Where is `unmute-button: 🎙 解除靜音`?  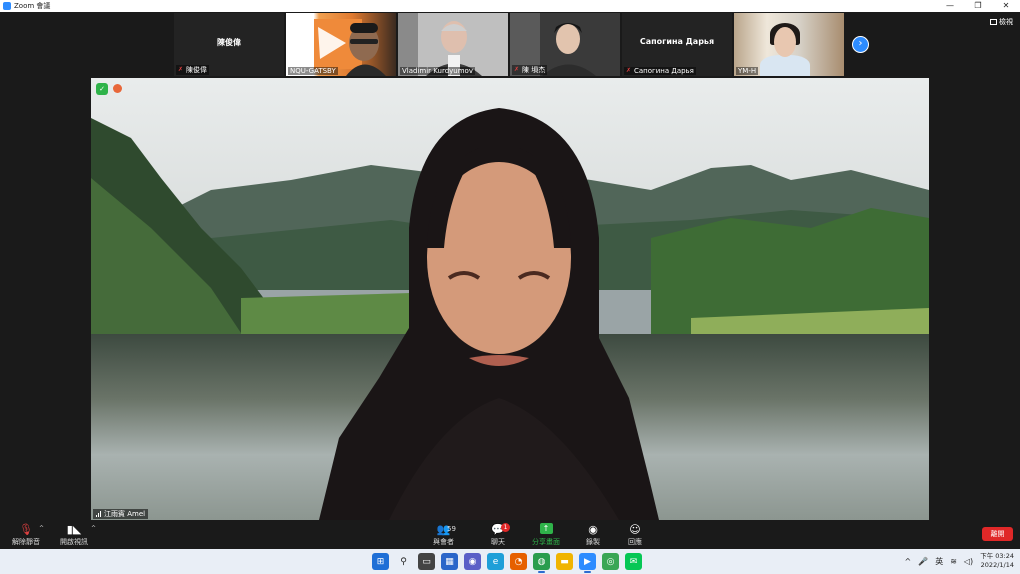 unmute-button: 🎙 解除靜音 is located at coordinates (26, 535).